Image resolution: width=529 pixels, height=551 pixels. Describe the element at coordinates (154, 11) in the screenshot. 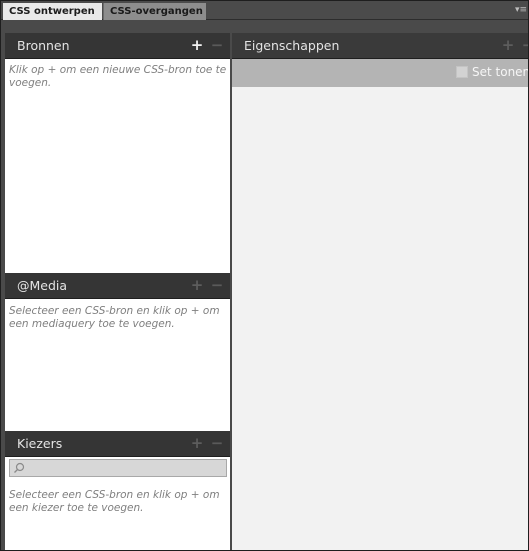

I see `tab-css-transitions: CSS-overgangen` at that location.